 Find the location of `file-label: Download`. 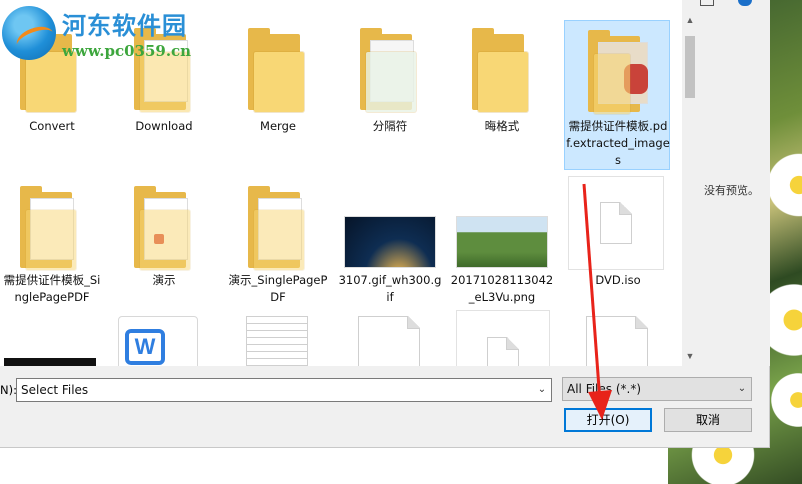

file-label: Download is located at coordinates (164, 126).